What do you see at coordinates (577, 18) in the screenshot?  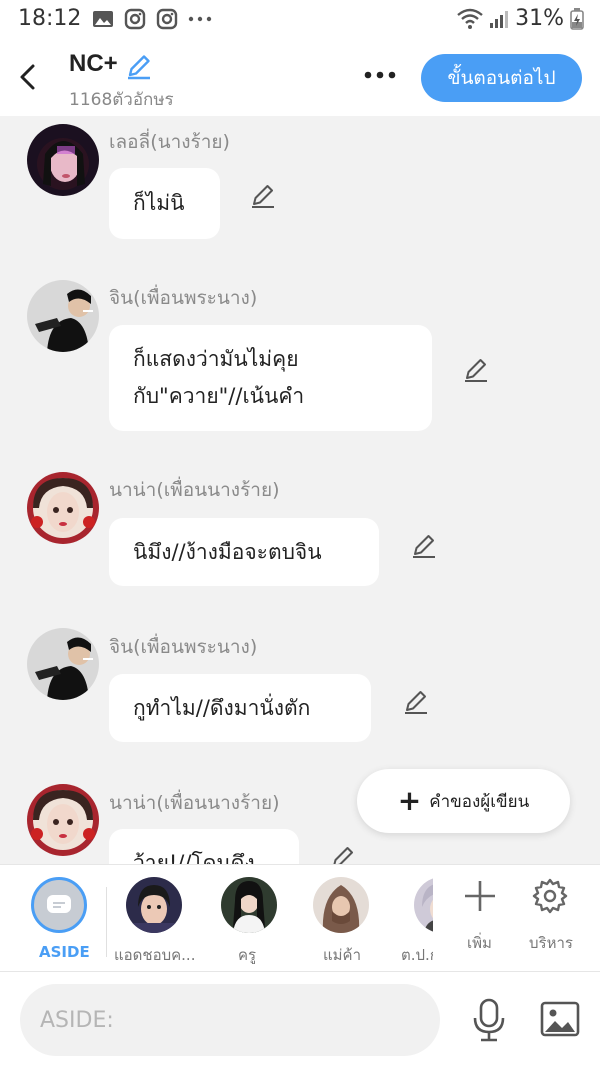 I see `battery-charging-icon` at bounding box center [577, 18].